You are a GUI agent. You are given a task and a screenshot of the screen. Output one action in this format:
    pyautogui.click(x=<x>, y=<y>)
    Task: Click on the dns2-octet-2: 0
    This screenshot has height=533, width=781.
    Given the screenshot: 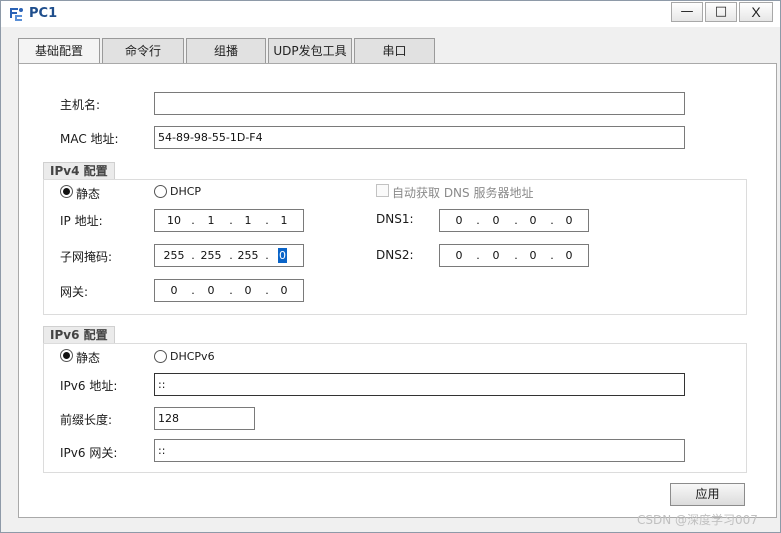 What is the action you would take?
    pyautogui.click(x=496, y=255)
    